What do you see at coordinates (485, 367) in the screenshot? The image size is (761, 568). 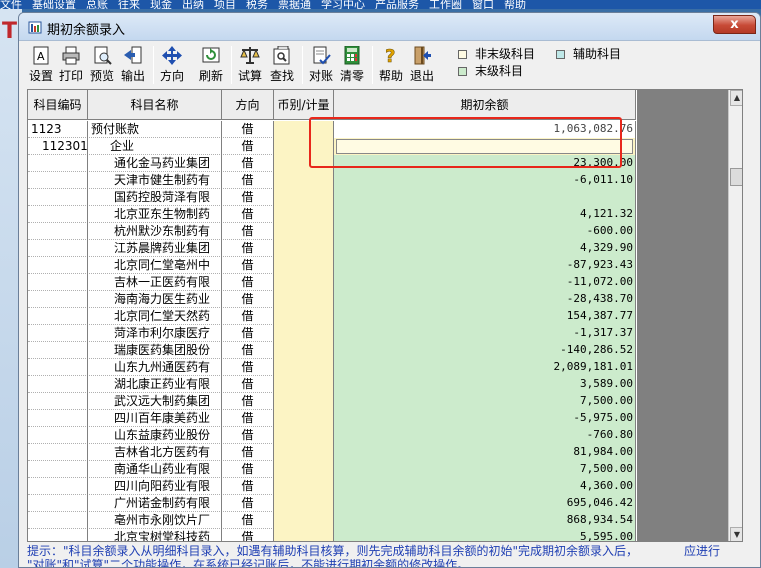 I see `cell-amount: 2,089,181.01` at bounding box center [485, 367].